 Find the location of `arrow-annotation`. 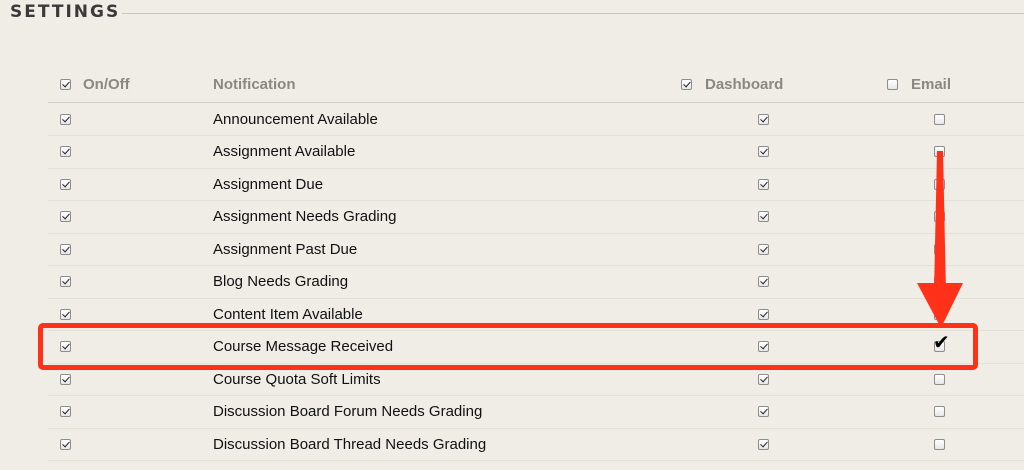

arrow-annotation is located at coordinates (940, 239).